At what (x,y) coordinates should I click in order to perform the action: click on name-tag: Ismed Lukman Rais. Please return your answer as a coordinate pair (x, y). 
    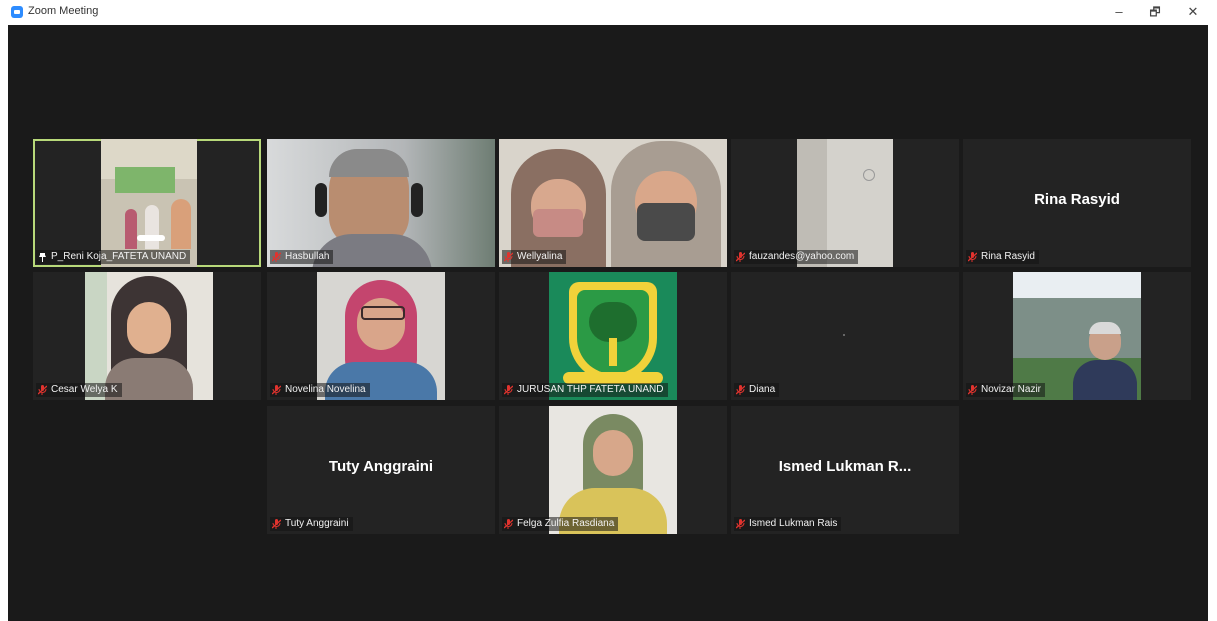
    Looking at the image, I should click on (788, 524).